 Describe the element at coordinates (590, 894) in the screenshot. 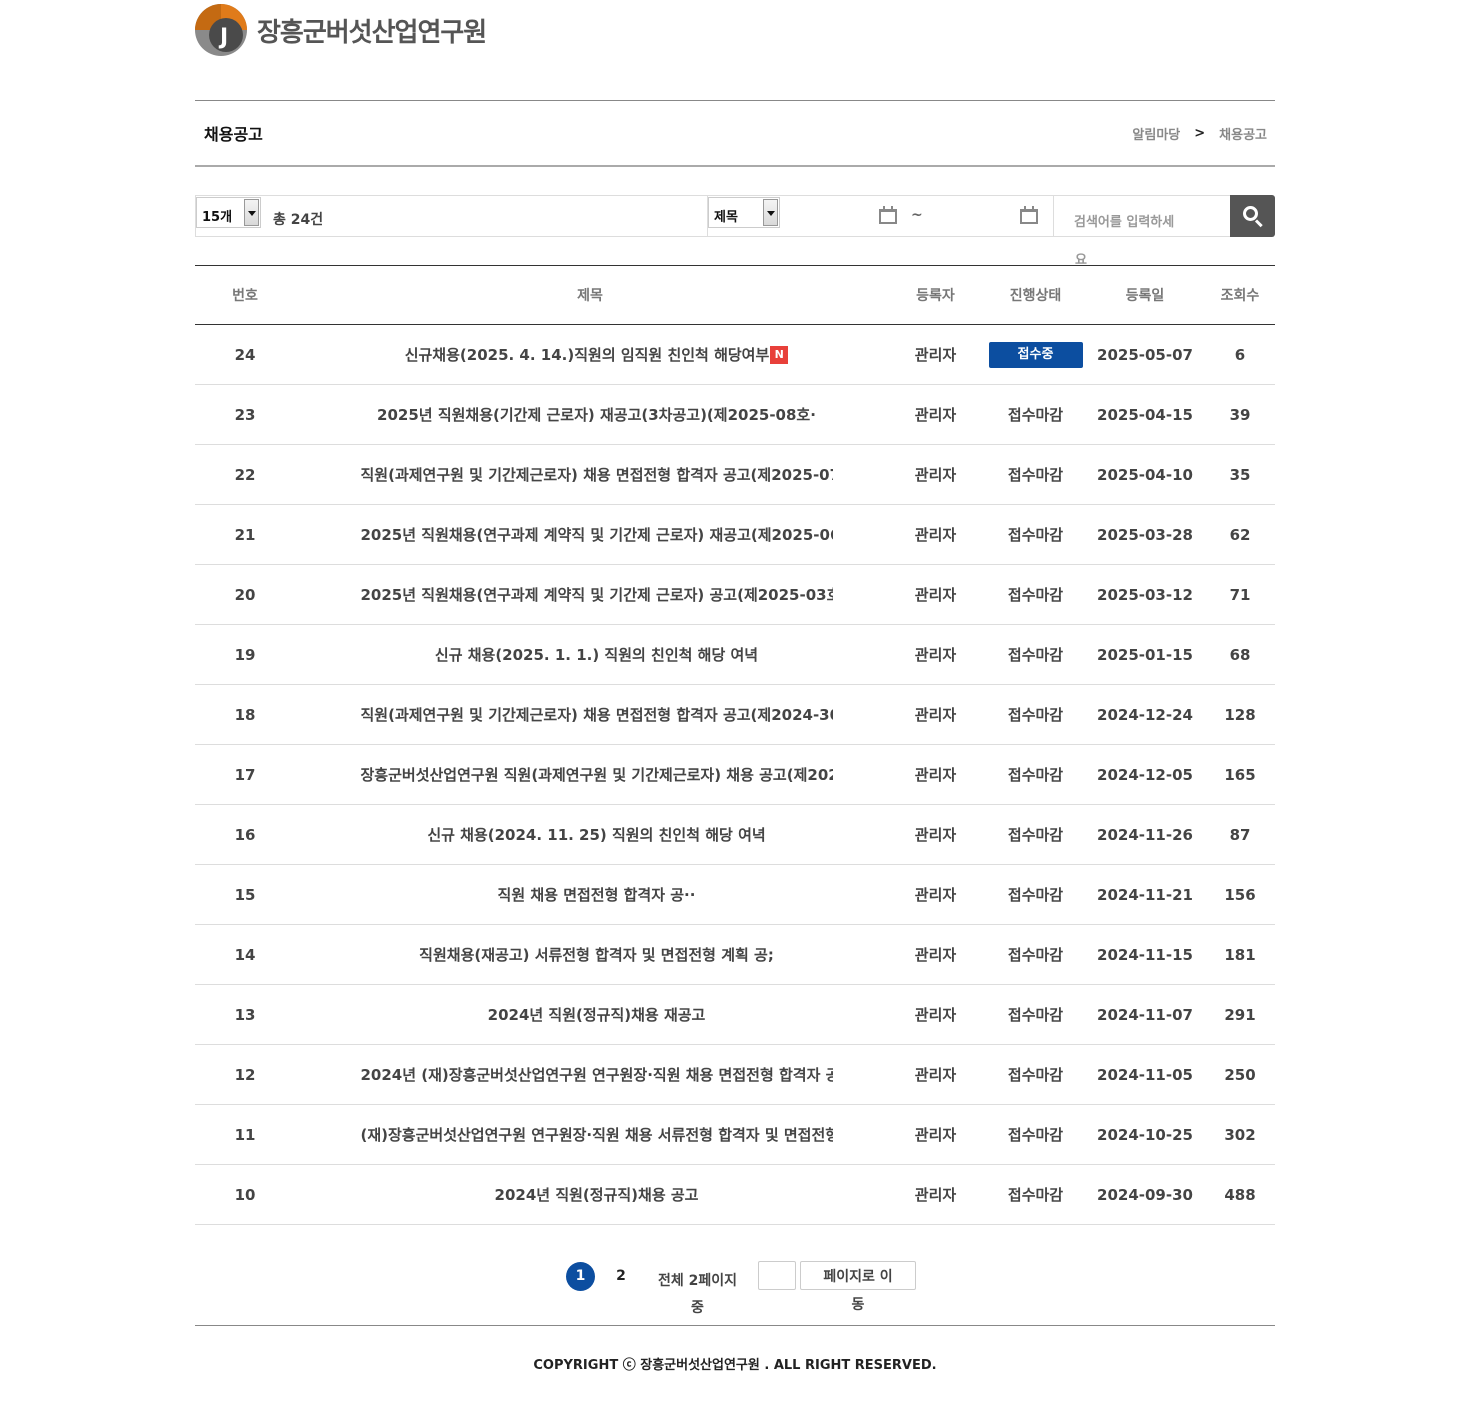

I see `post-title-link: 직원 채용 면접전형 합격자 공··` at that location.